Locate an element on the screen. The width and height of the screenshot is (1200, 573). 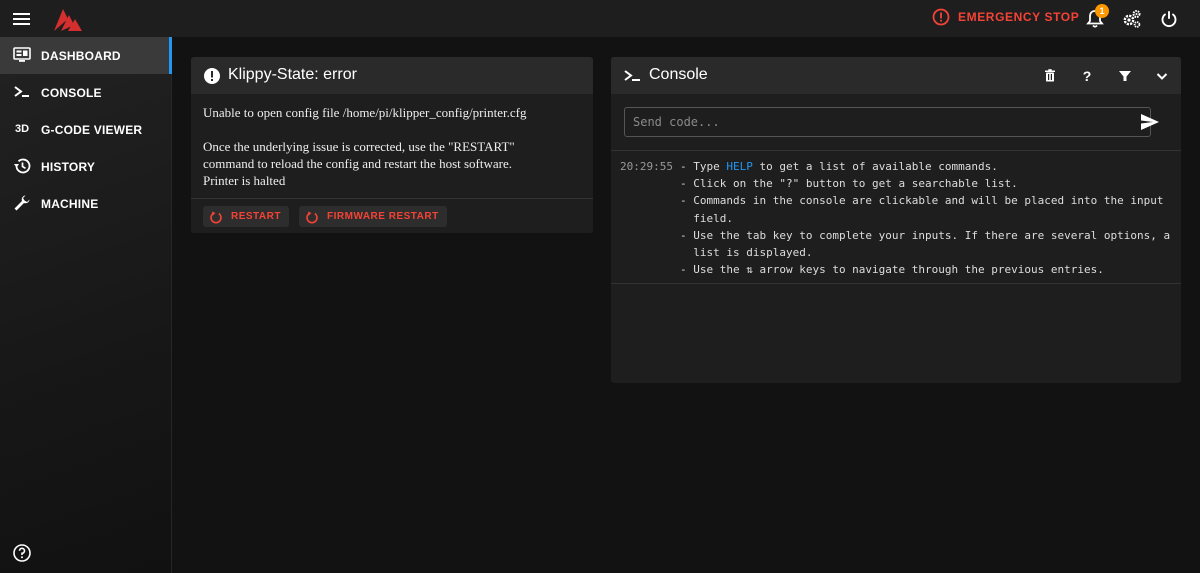
power-icon is located at coordinates (1169, 19).